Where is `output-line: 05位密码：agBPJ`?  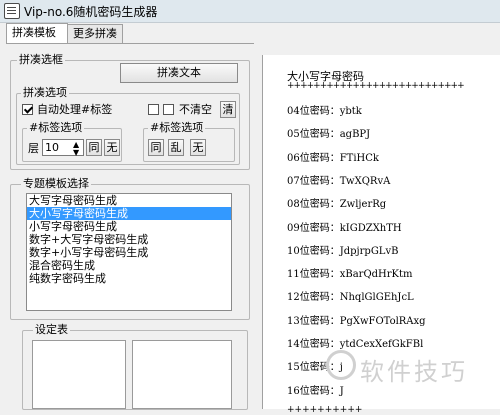 output-line: 05位密码：agBPJ is located at coordinates (329, 135).